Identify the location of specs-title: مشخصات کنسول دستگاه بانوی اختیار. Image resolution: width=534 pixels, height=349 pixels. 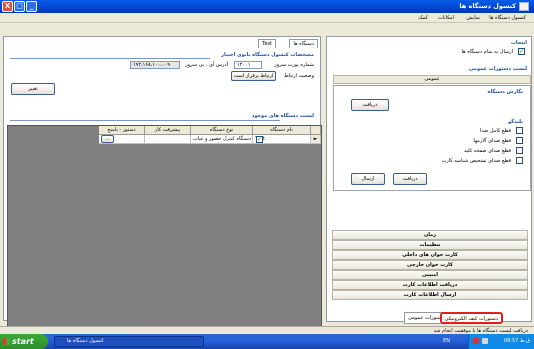
(267, 55).